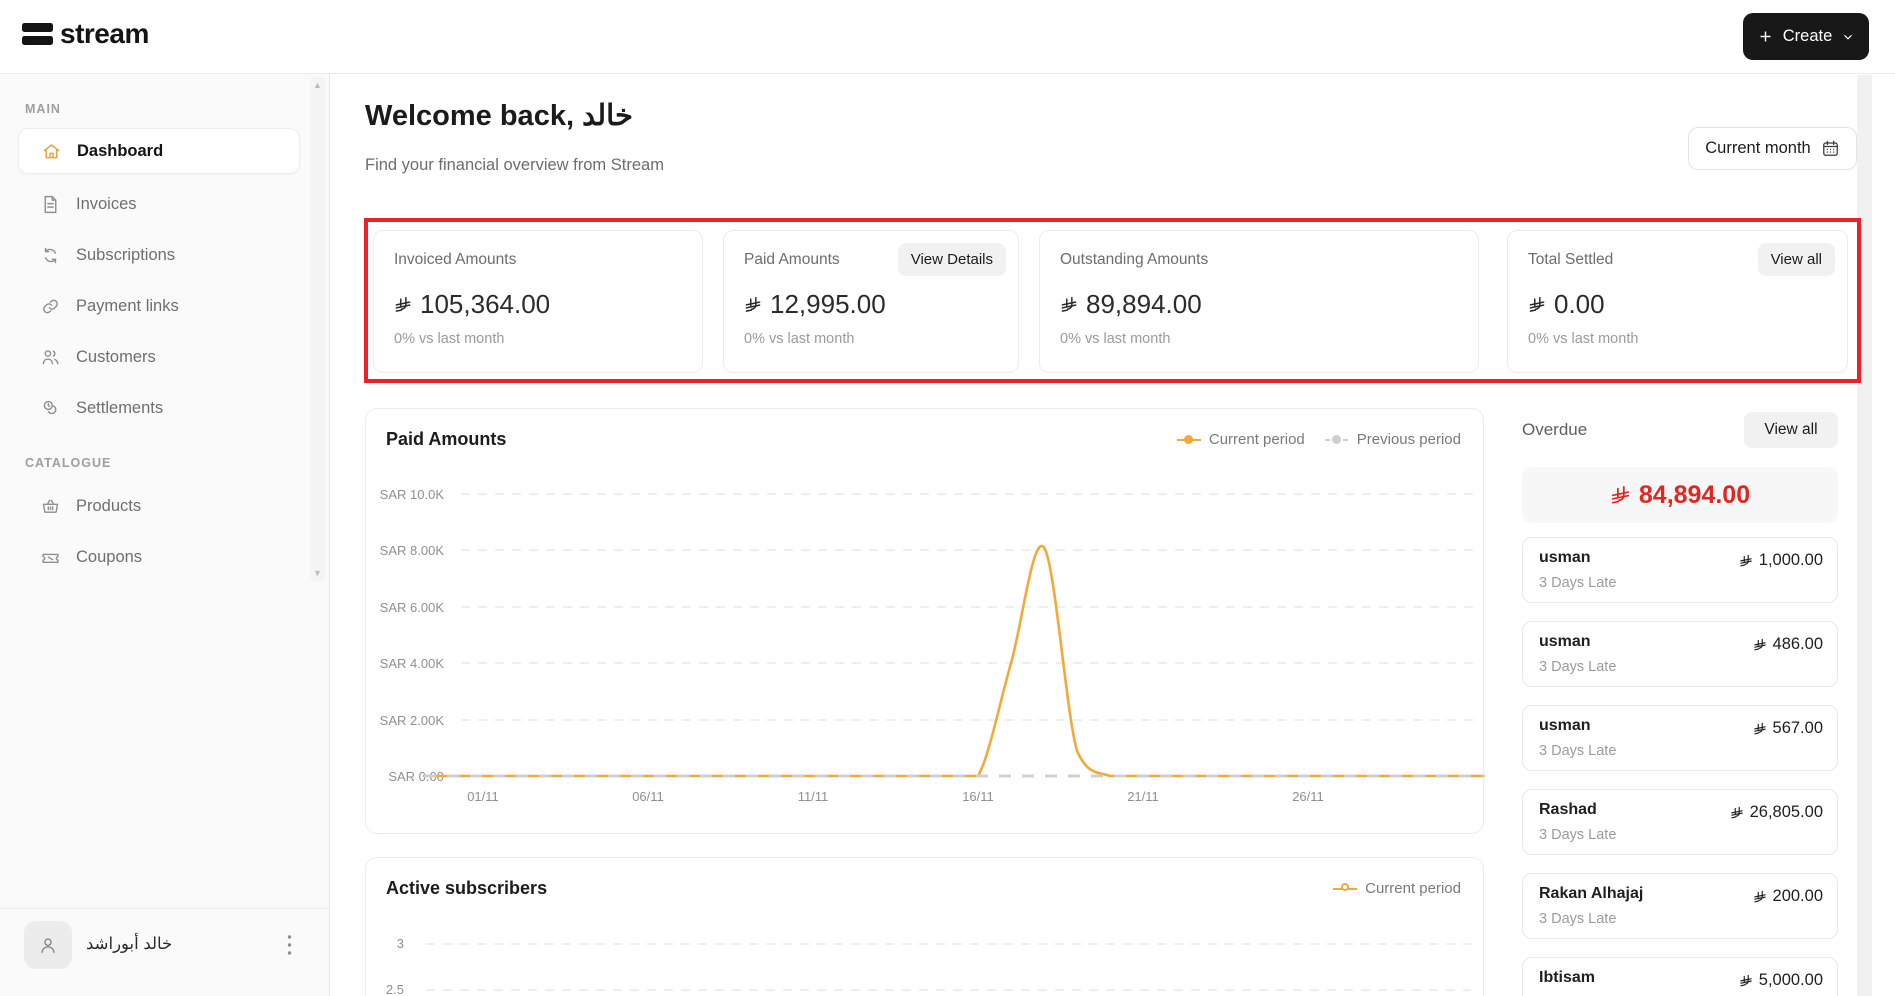 The image size is (1895, 996). What do you see at coordinates (1781, 980) in the screenshot?
I see `overdue-amount: 5,000.00` at bounding box center [1781, 980].